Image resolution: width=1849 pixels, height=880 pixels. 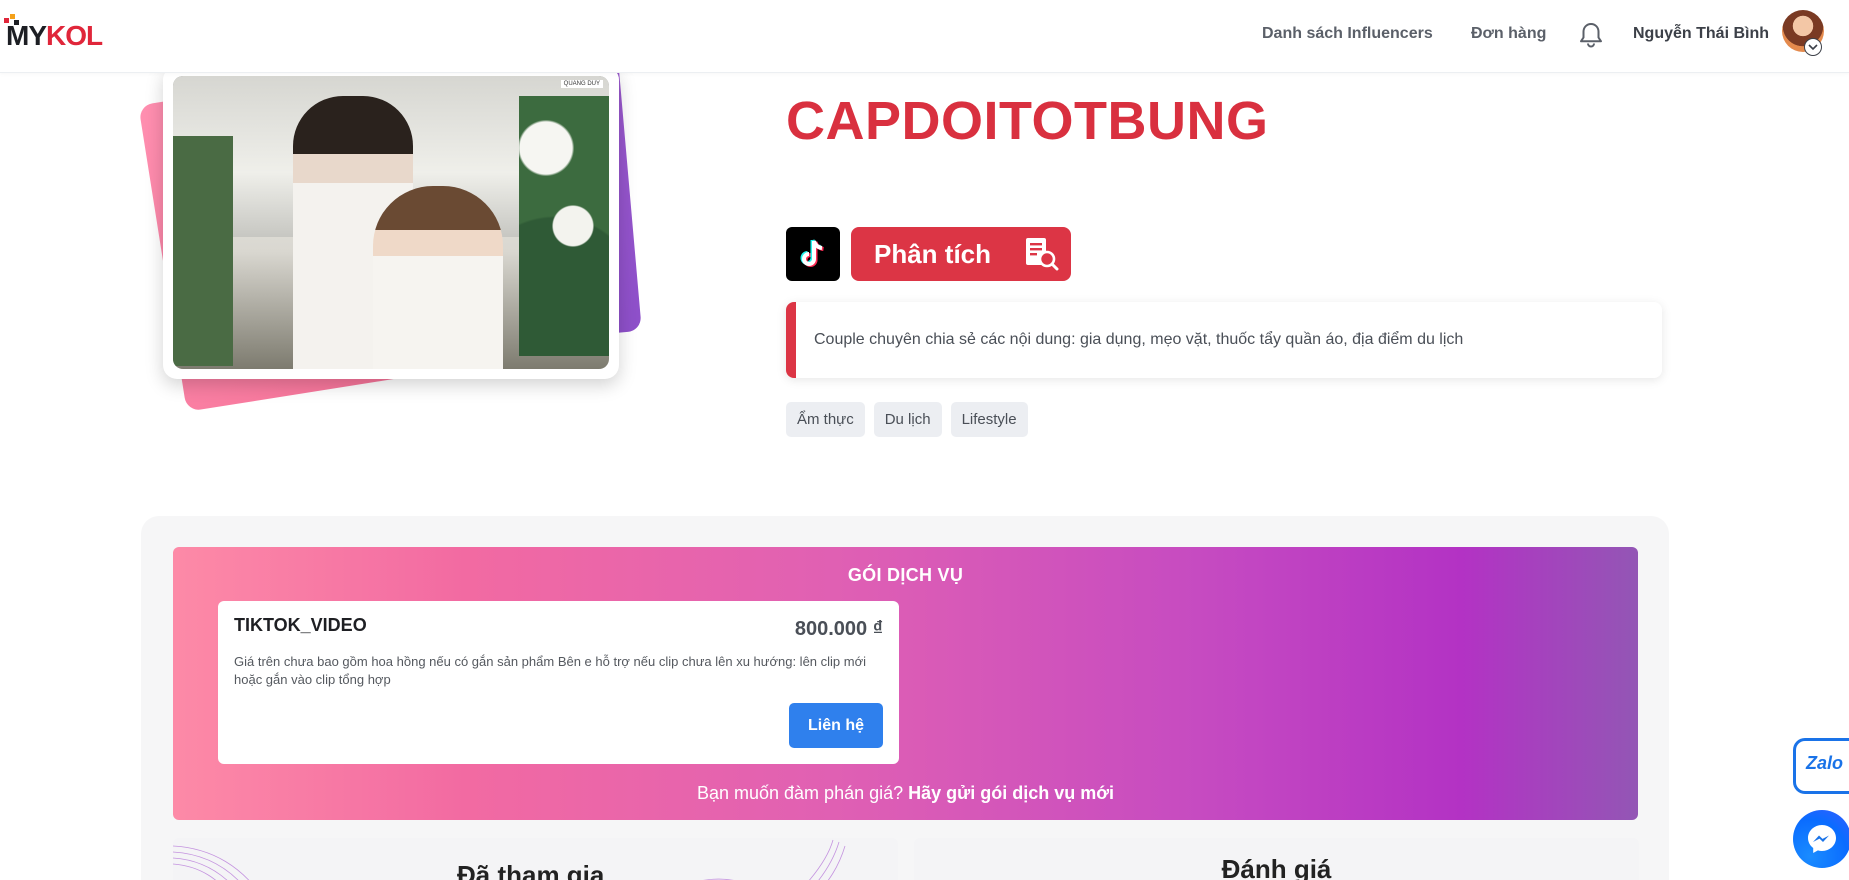 I want to click on category-tags: Ẩm thực Du lịch Lifestyle, so click(x=907, y=419).